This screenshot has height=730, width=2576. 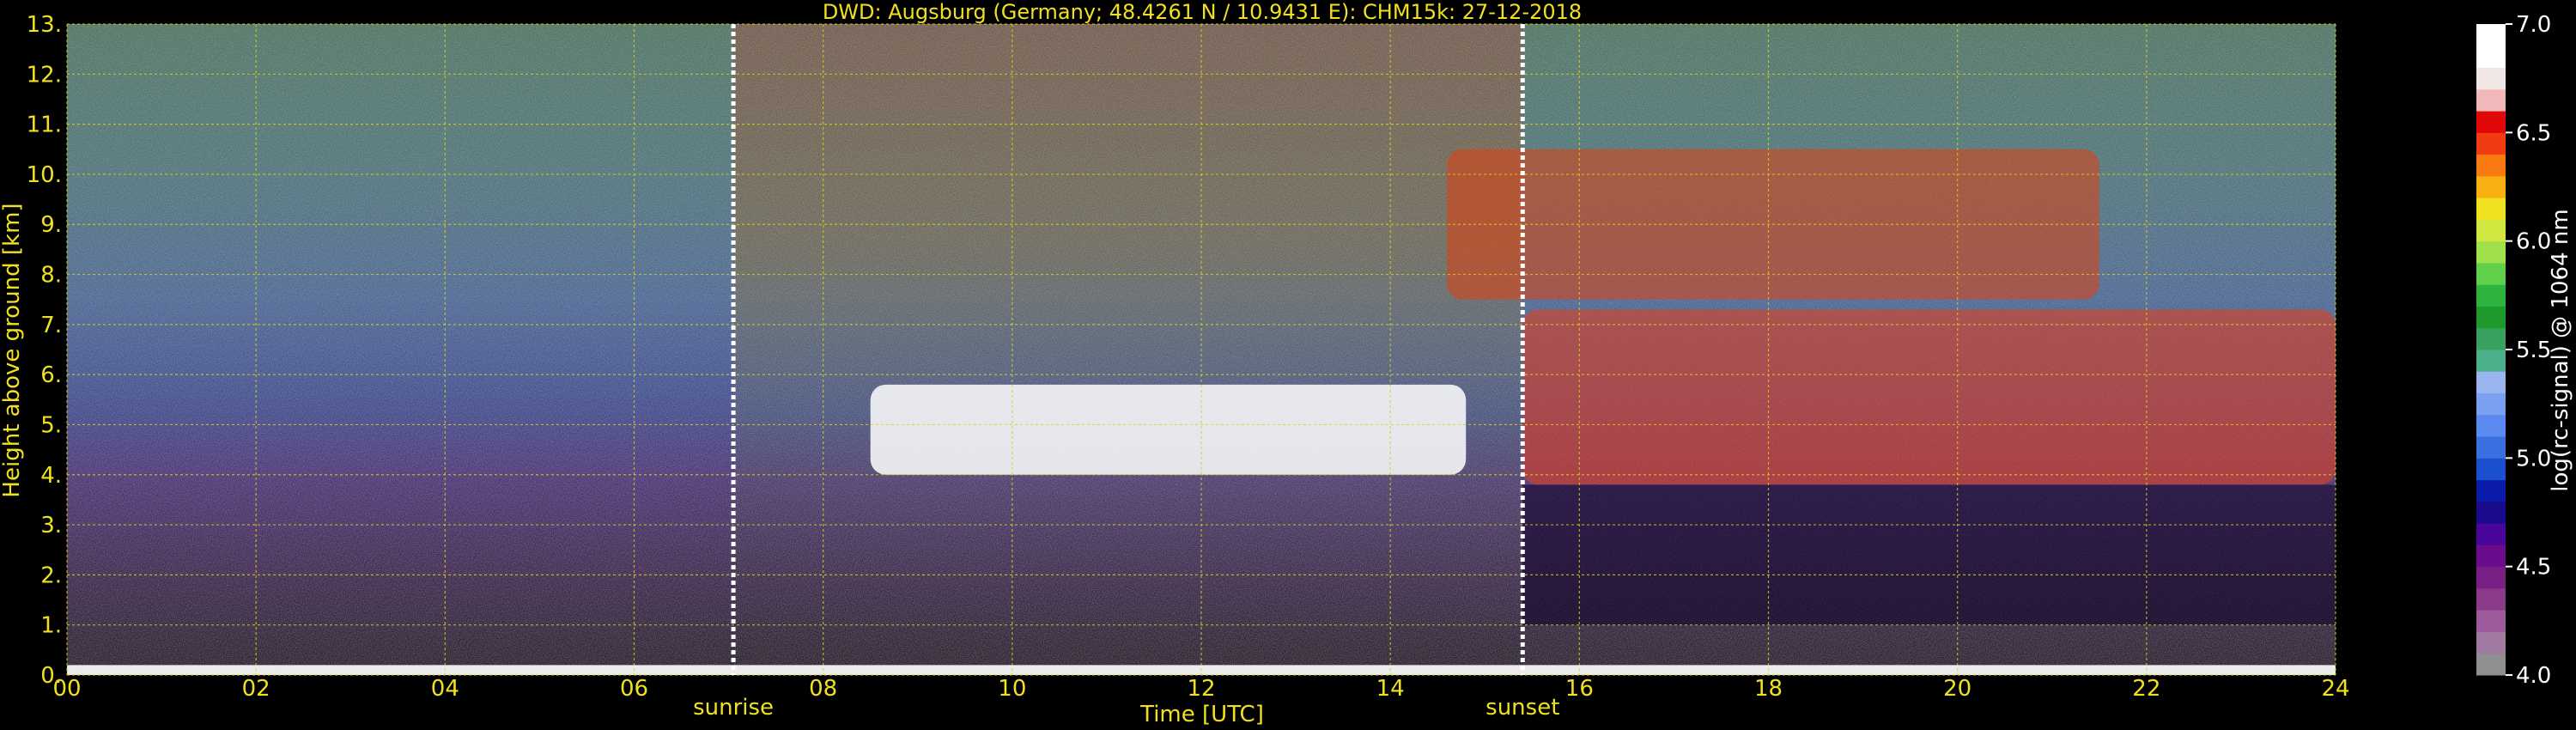 I want to click on y-tick-label: 0., so click(x=51, y=676).